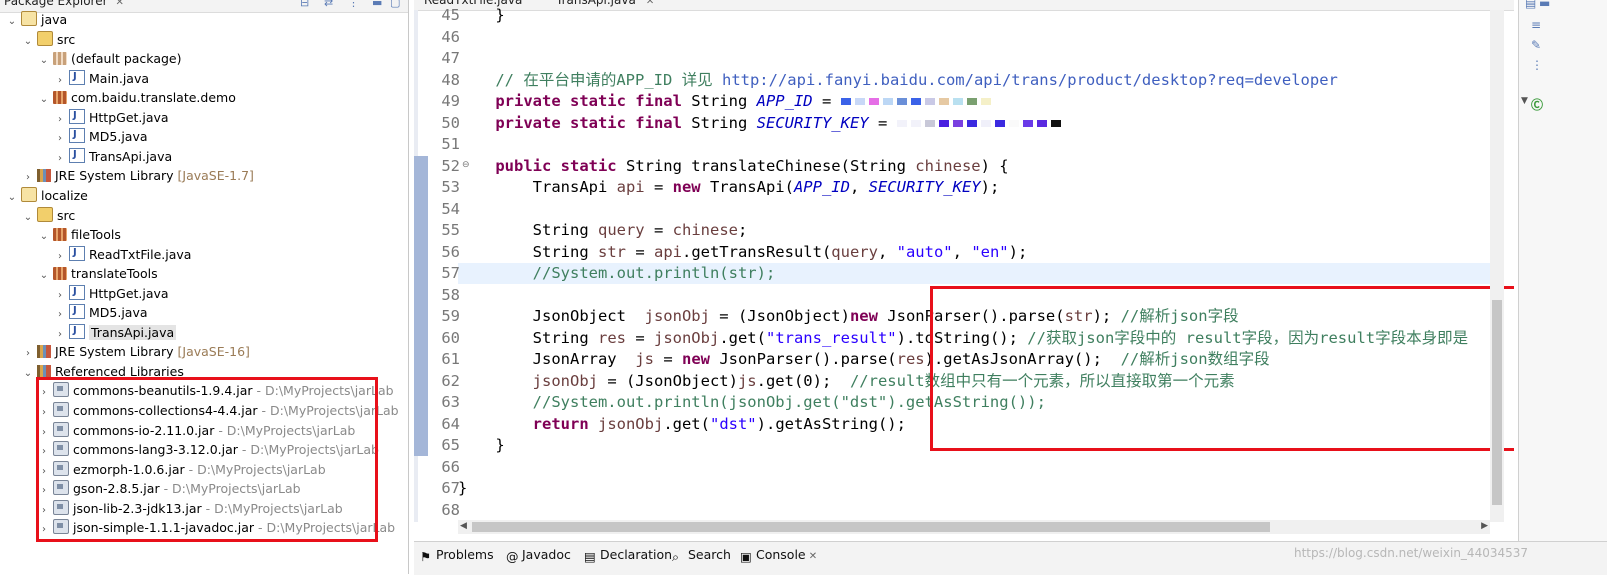 The height and width of the screenshot is (575, 1607). What do you see at coordinates (1524, 101) in the screenshot?
I see `chevron-down-icon: ▼` at bounding box center [1524, 101].